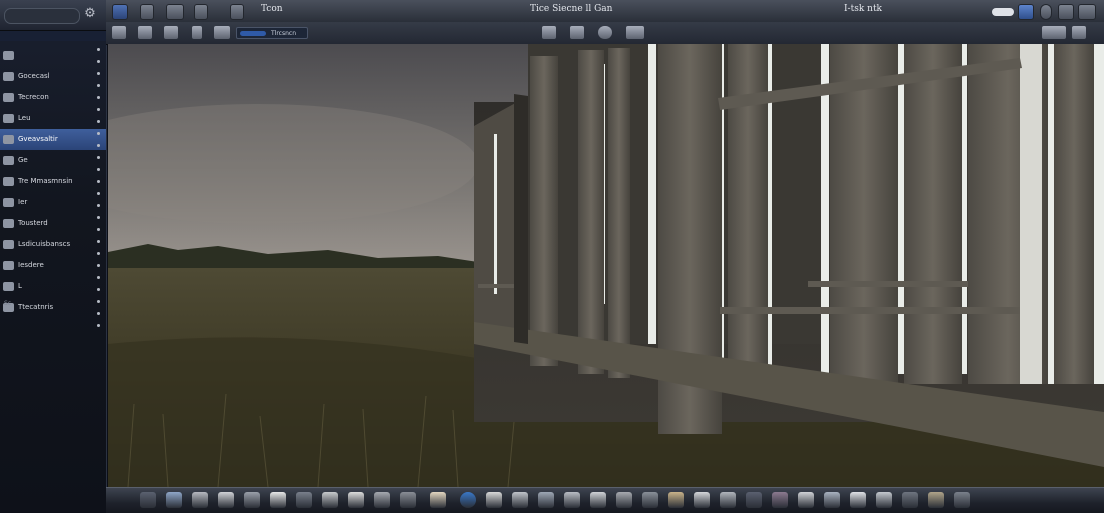  Describe the element at coordinates (45, 181) in the screenshot. I see `sidebar-item-label: Tre Mmasmnsin` at that location.